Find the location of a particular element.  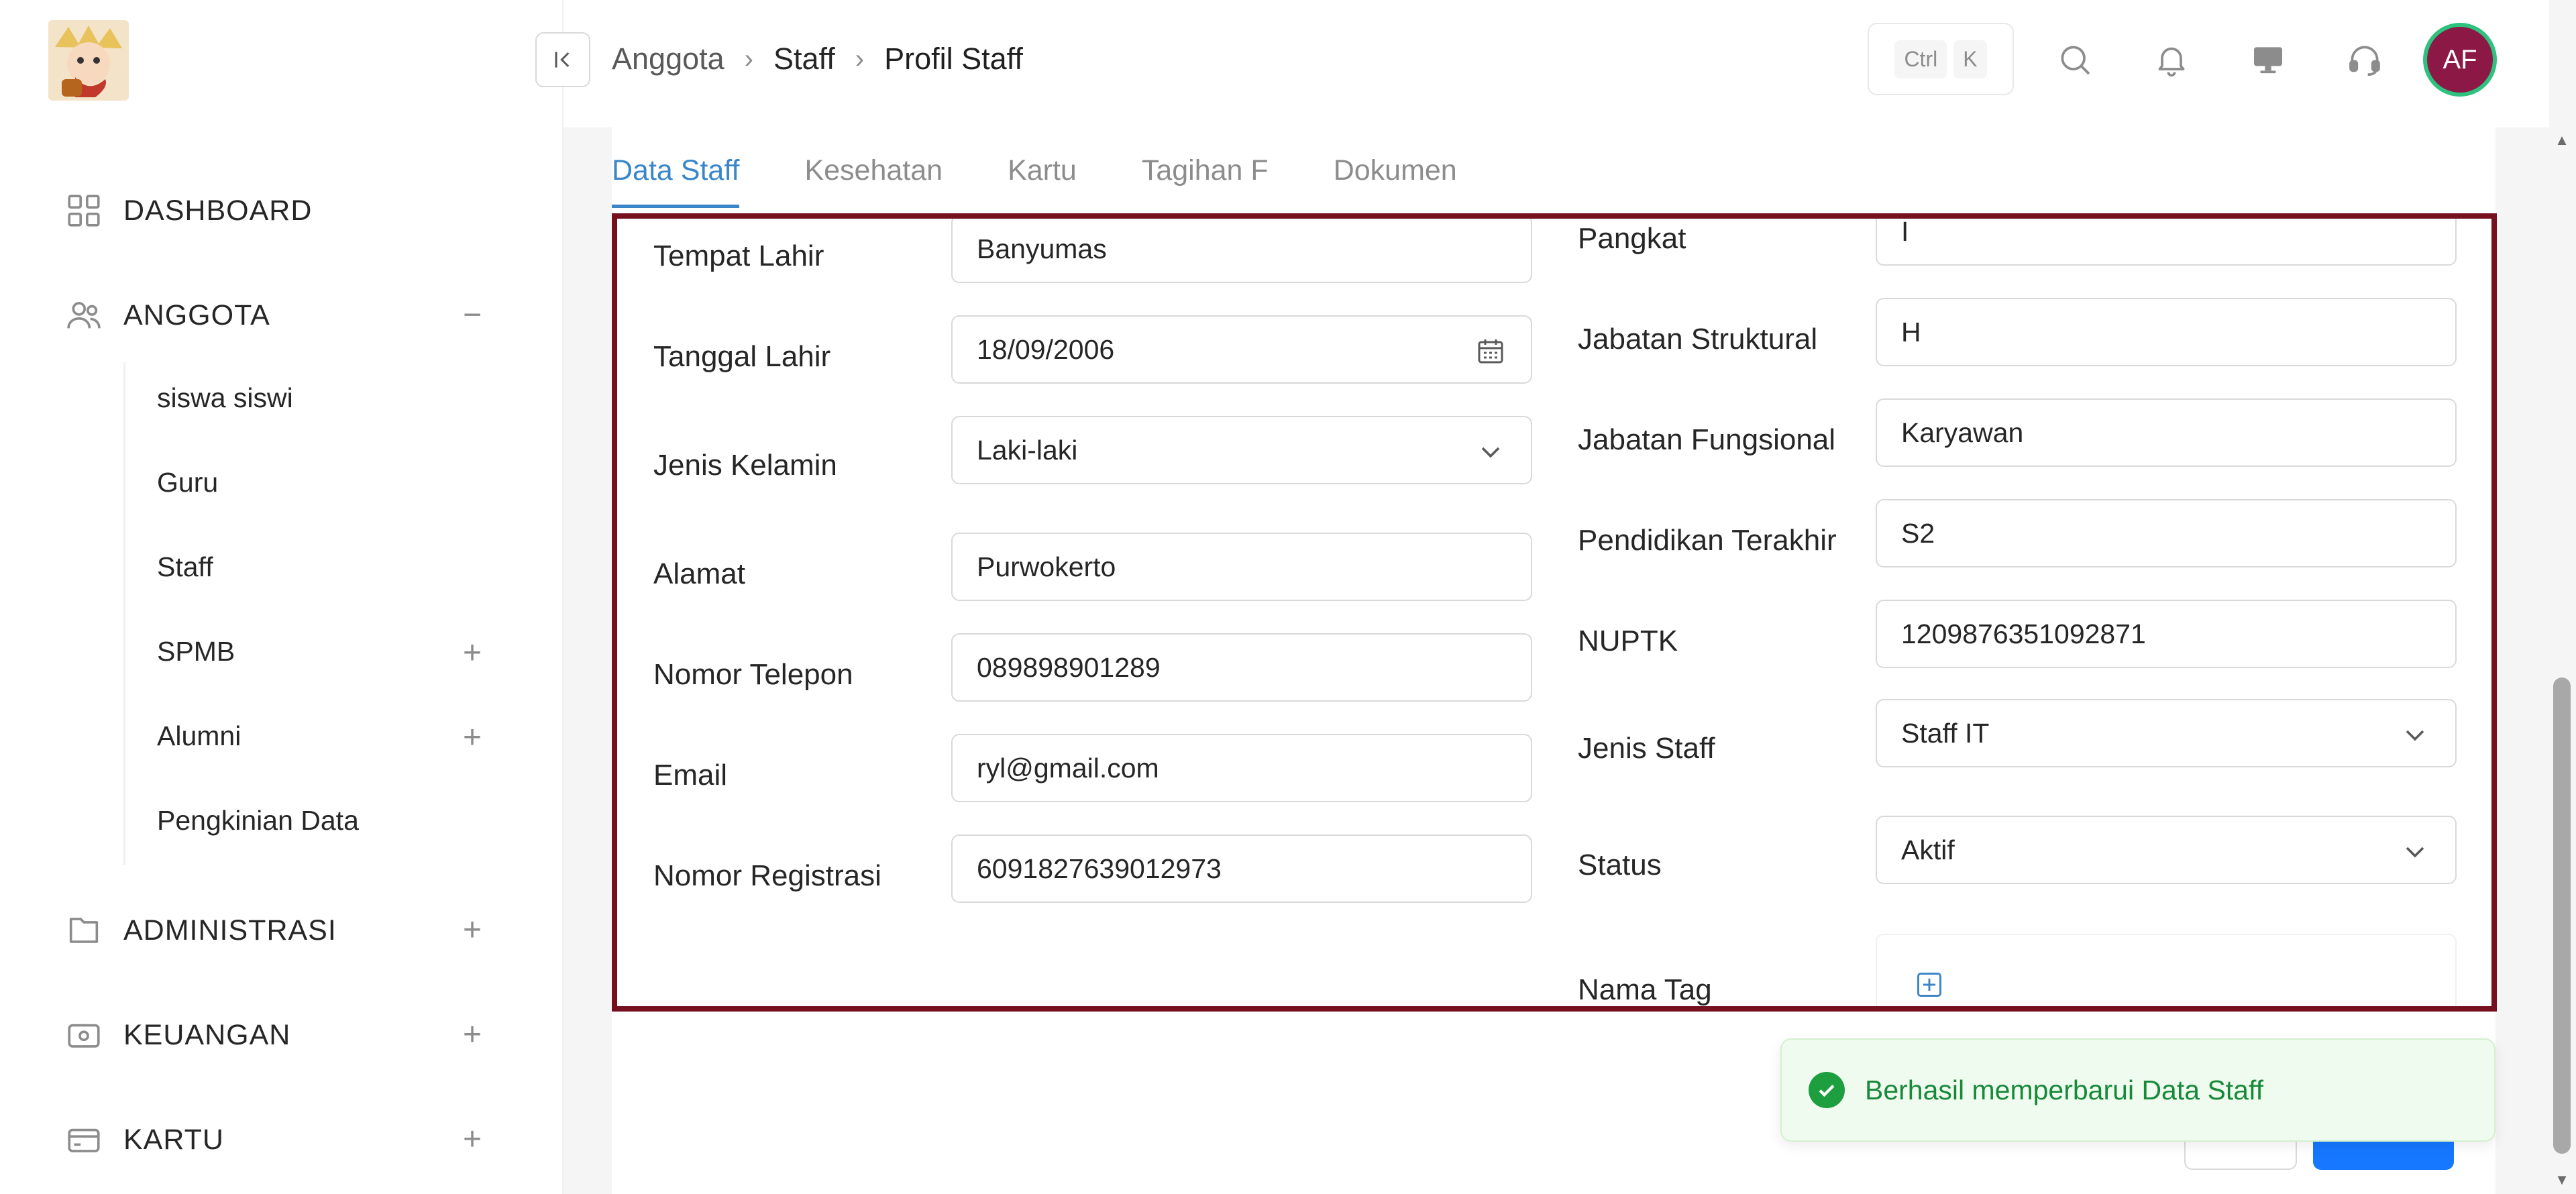

card-icon is located at coordinates (84, 1140).